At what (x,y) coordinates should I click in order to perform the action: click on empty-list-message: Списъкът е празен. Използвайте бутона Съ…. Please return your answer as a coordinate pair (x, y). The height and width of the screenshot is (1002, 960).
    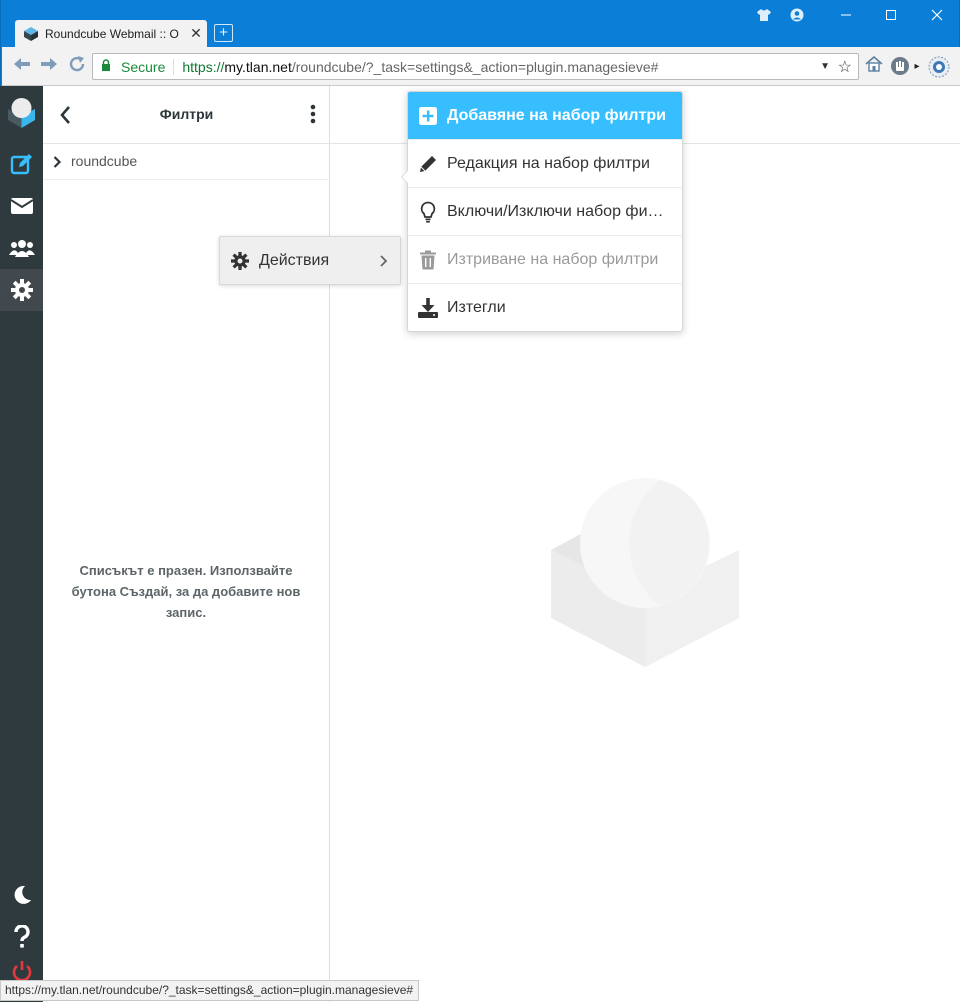
    Looking at the image, I should click on (186, 591).